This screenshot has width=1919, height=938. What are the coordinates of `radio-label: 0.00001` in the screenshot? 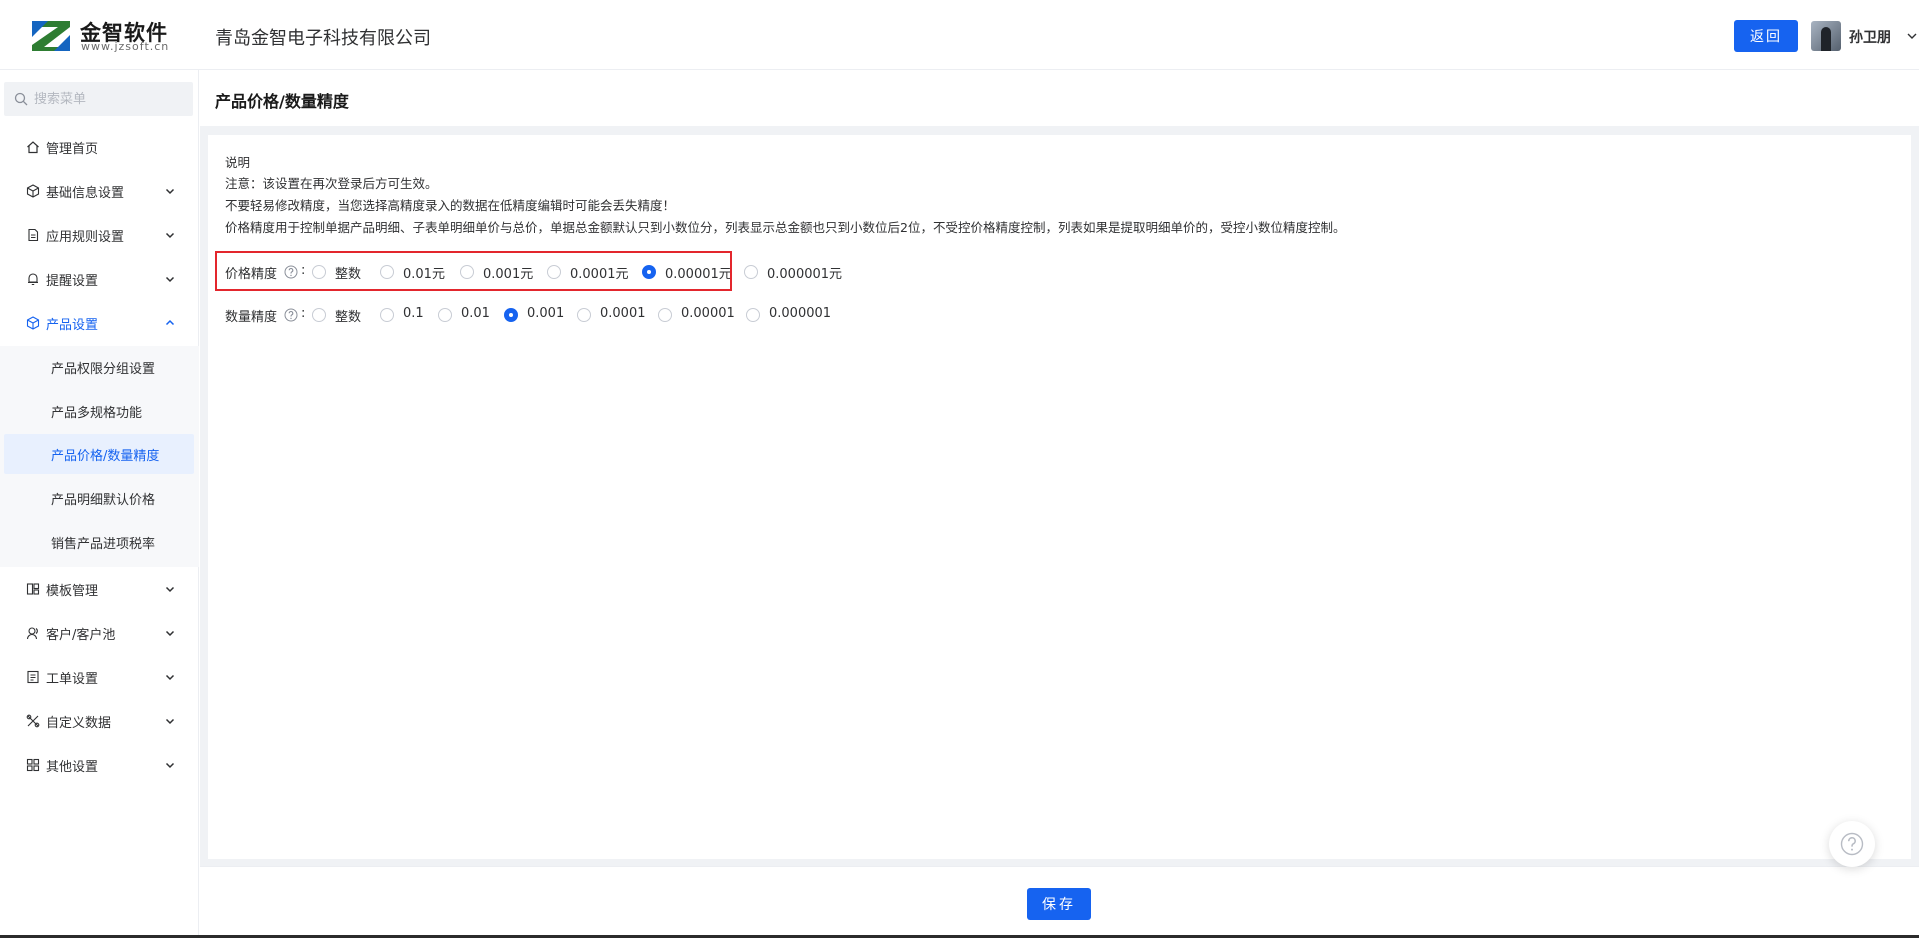 It's located at (708, 313).